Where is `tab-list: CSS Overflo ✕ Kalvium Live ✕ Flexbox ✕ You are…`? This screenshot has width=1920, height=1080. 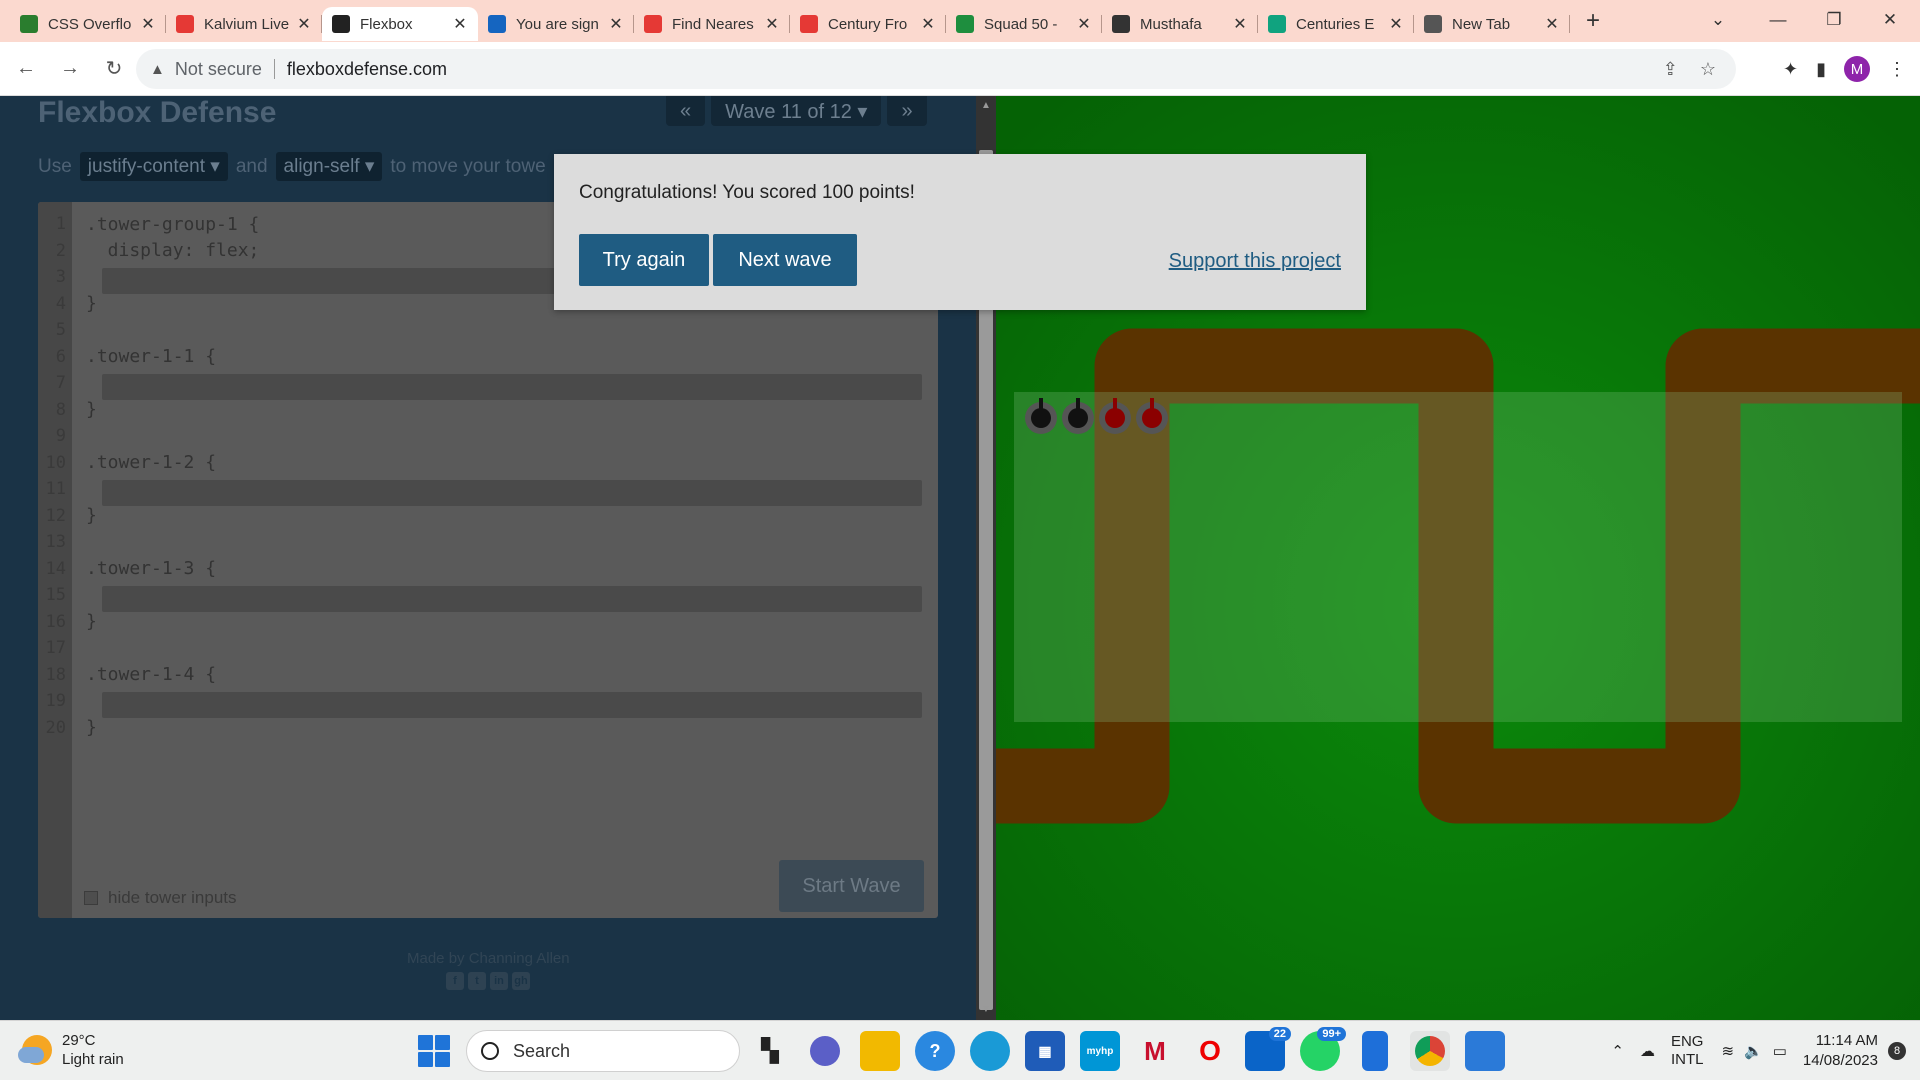 tab-list: CSS Overflo ✕ Kalvium Live ✕ Flexbox ✕ You are… is located at coordinates (790, 21).